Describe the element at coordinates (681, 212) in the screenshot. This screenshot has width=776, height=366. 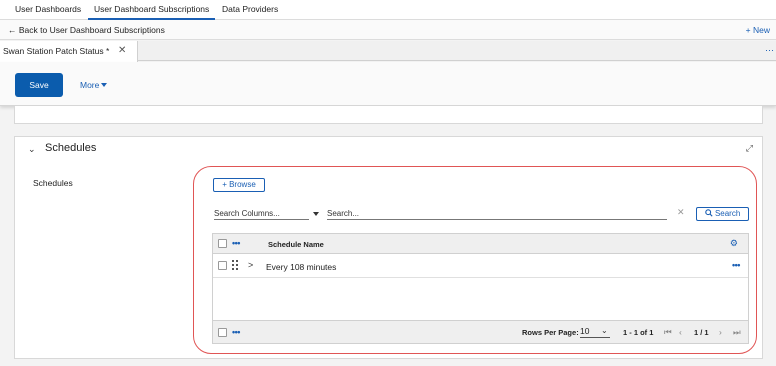
I see `clear-search-icon: ✕` at that location.